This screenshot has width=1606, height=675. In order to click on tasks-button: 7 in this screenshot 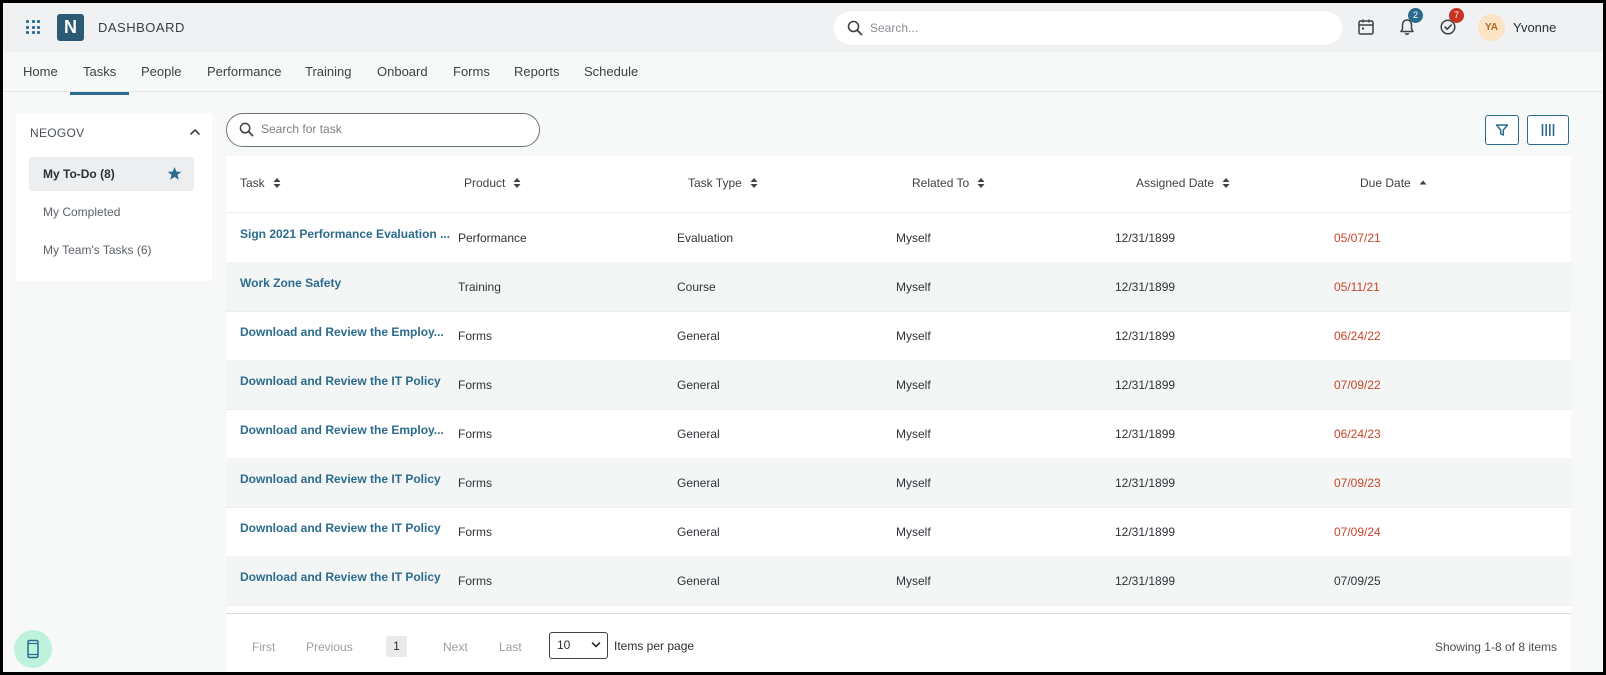, I will do `click(1451, 22)`.